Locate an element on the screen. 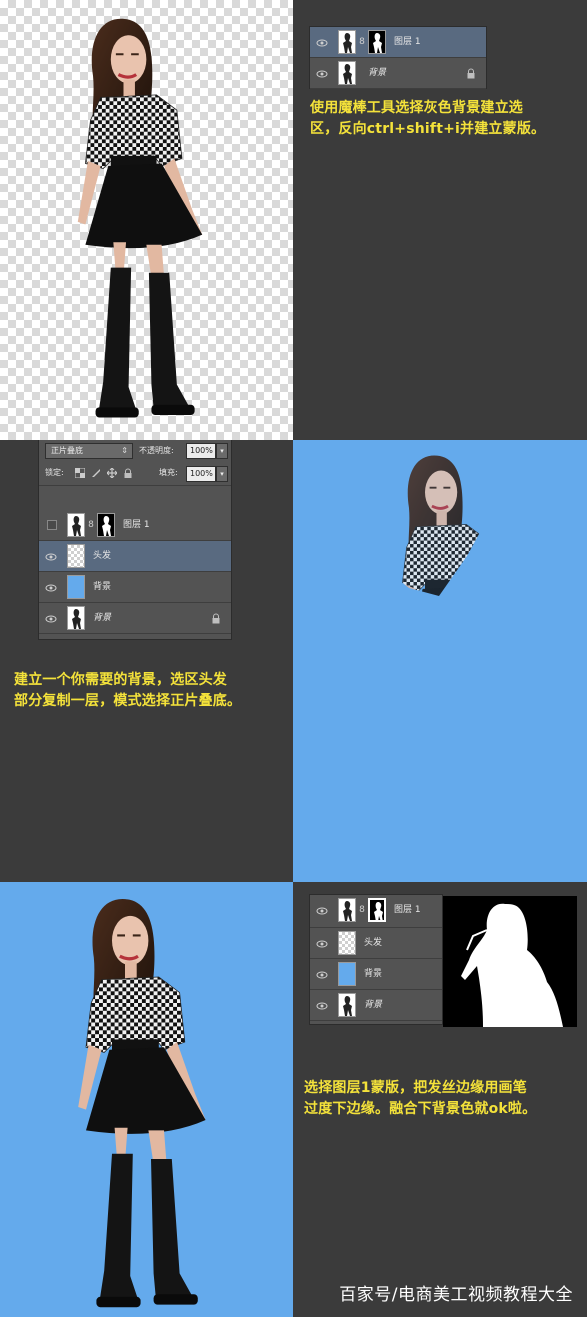 This screenshot has height=1317, width=587. layers-panel-step3: 8 图层 1 头发 背景 背景 is located at coordinates (376, 959).